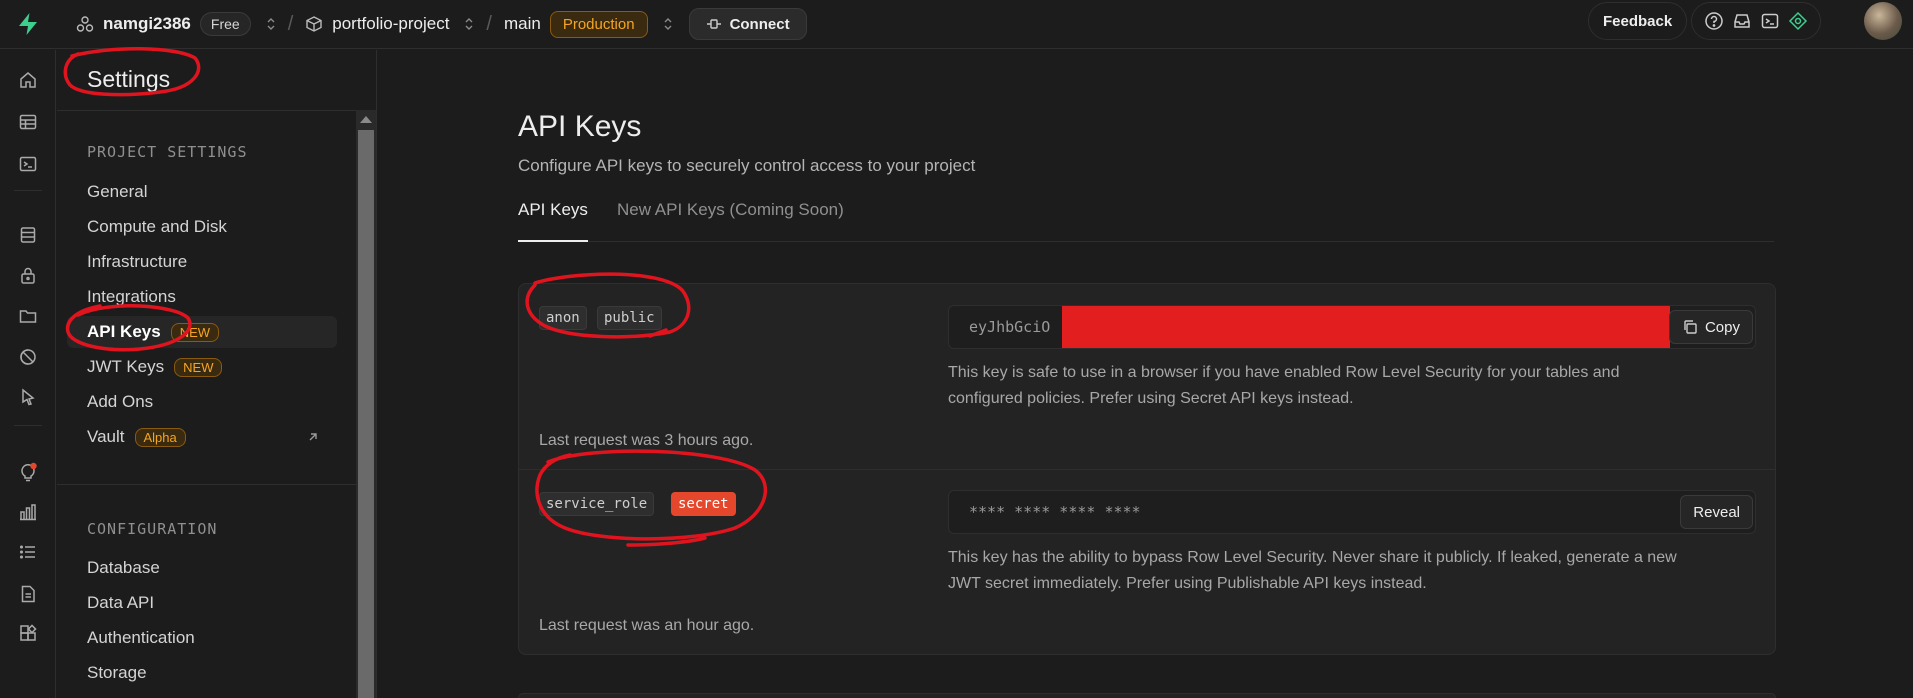 This screenshot has width=1913, height=698. Describe the element at coordinates (730, 220) in the screenshot. I see `tab-new-api-keys: New API Keys (Coming Soon)` at that location.